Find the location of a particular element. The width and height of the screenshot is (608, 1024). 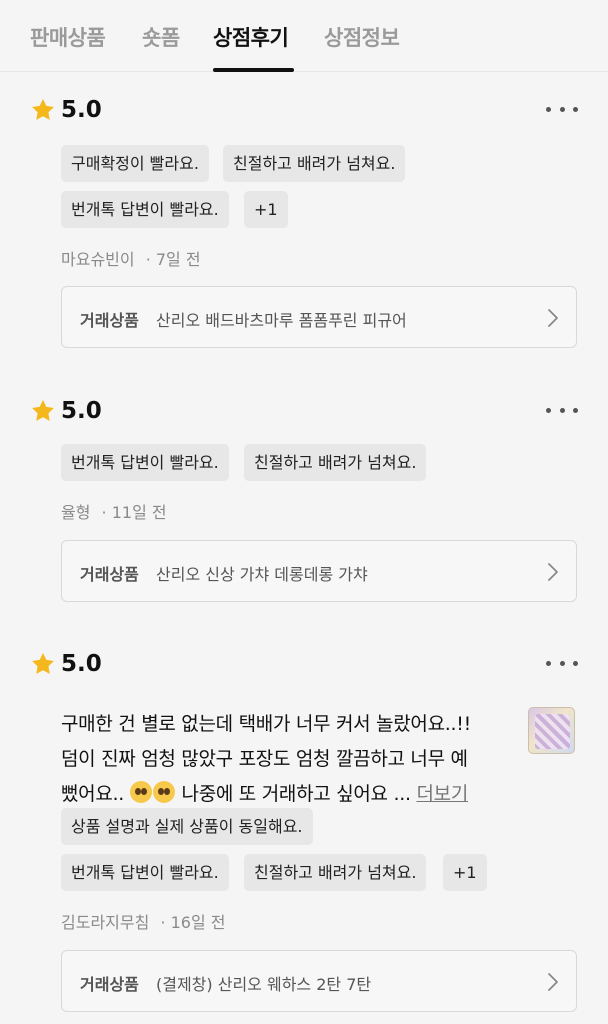

review-meta: 율형 · 11일 전 is located at coordinates (114, 511).